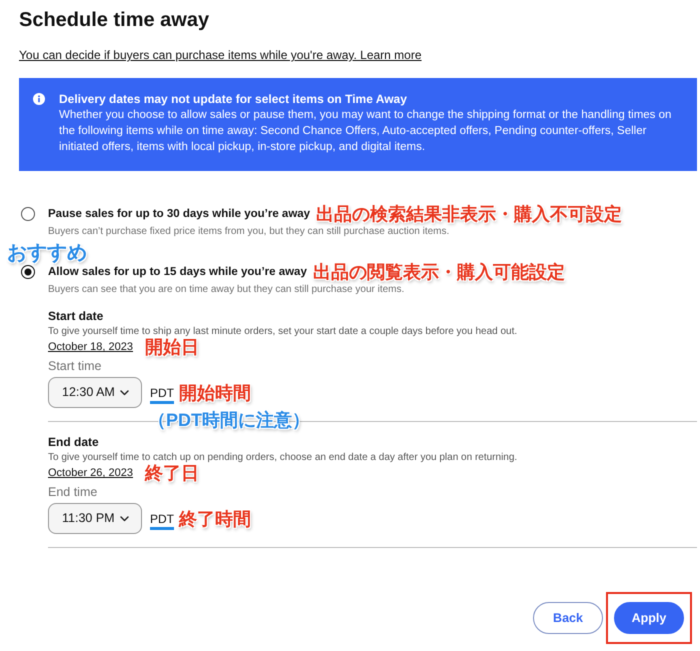 The image size is (700, 651). Describe the element at coordinates (568, 618) in the screenshot. I see `back-button: Back` at that location.